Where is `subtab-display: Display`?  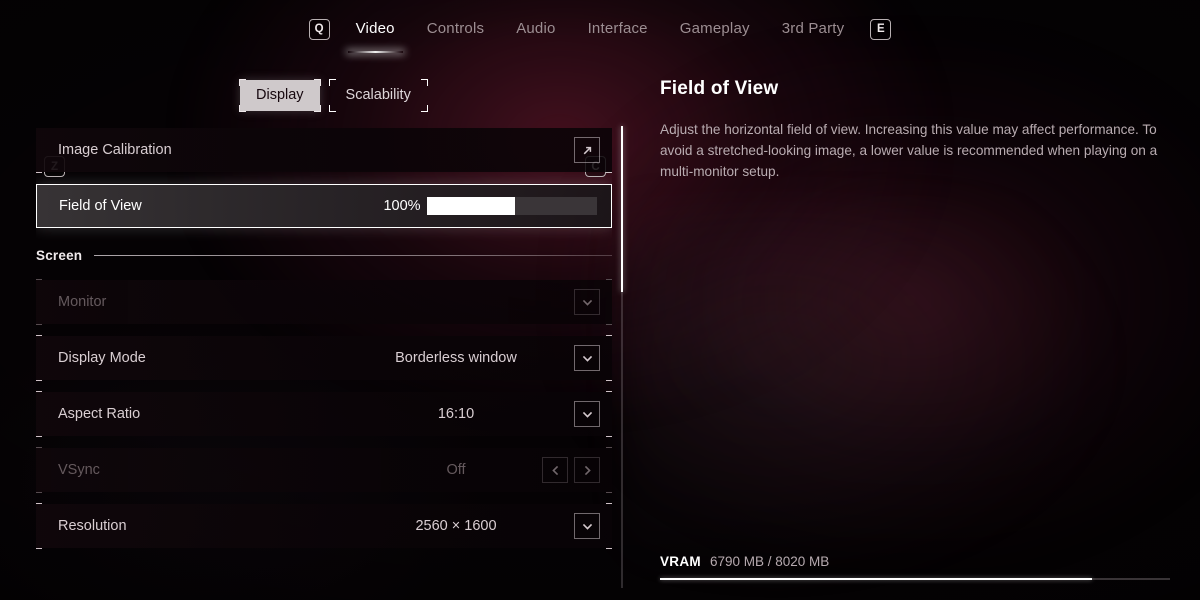
subtab-display: Display is located at coordinates (280, 95).